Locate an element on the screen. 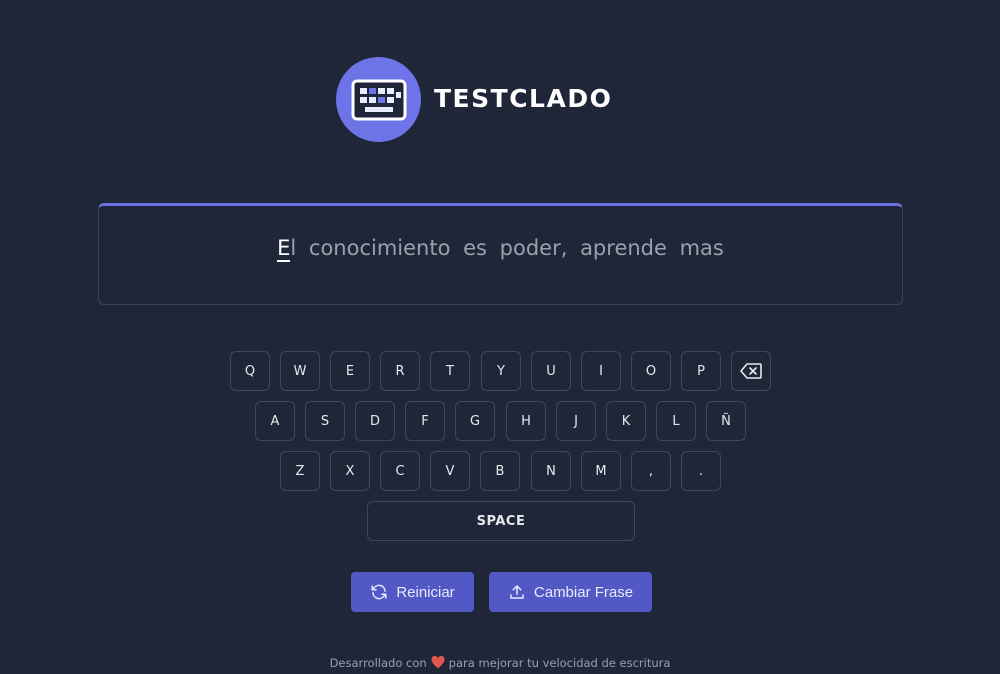 This screenshot has height=674, width=1000. key-q: Q is located at coordinates (250, 371).